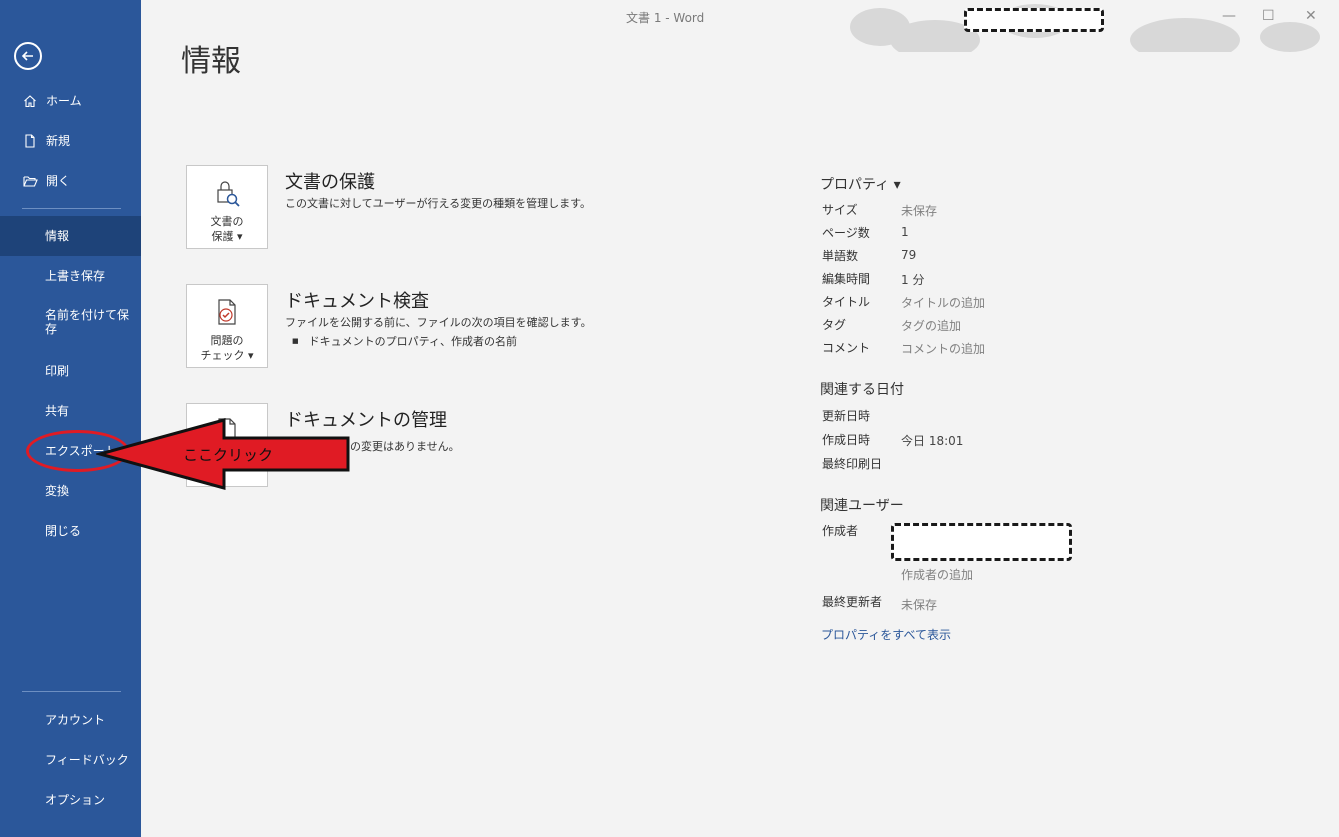 The width and height of the screenshot is (1339, 837). I want to click on document-check-icon, so click(227, 312).